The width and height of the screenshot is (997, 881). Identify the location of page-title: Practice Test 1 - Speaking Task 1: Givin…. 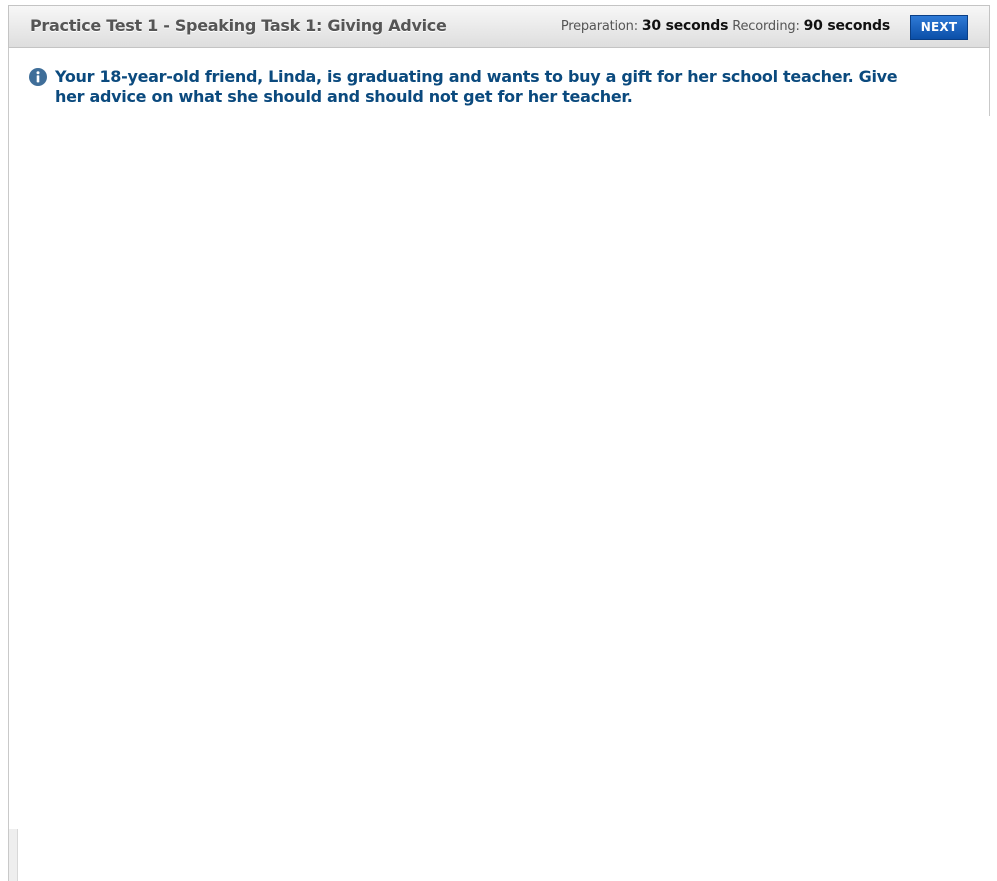
(238, 25).